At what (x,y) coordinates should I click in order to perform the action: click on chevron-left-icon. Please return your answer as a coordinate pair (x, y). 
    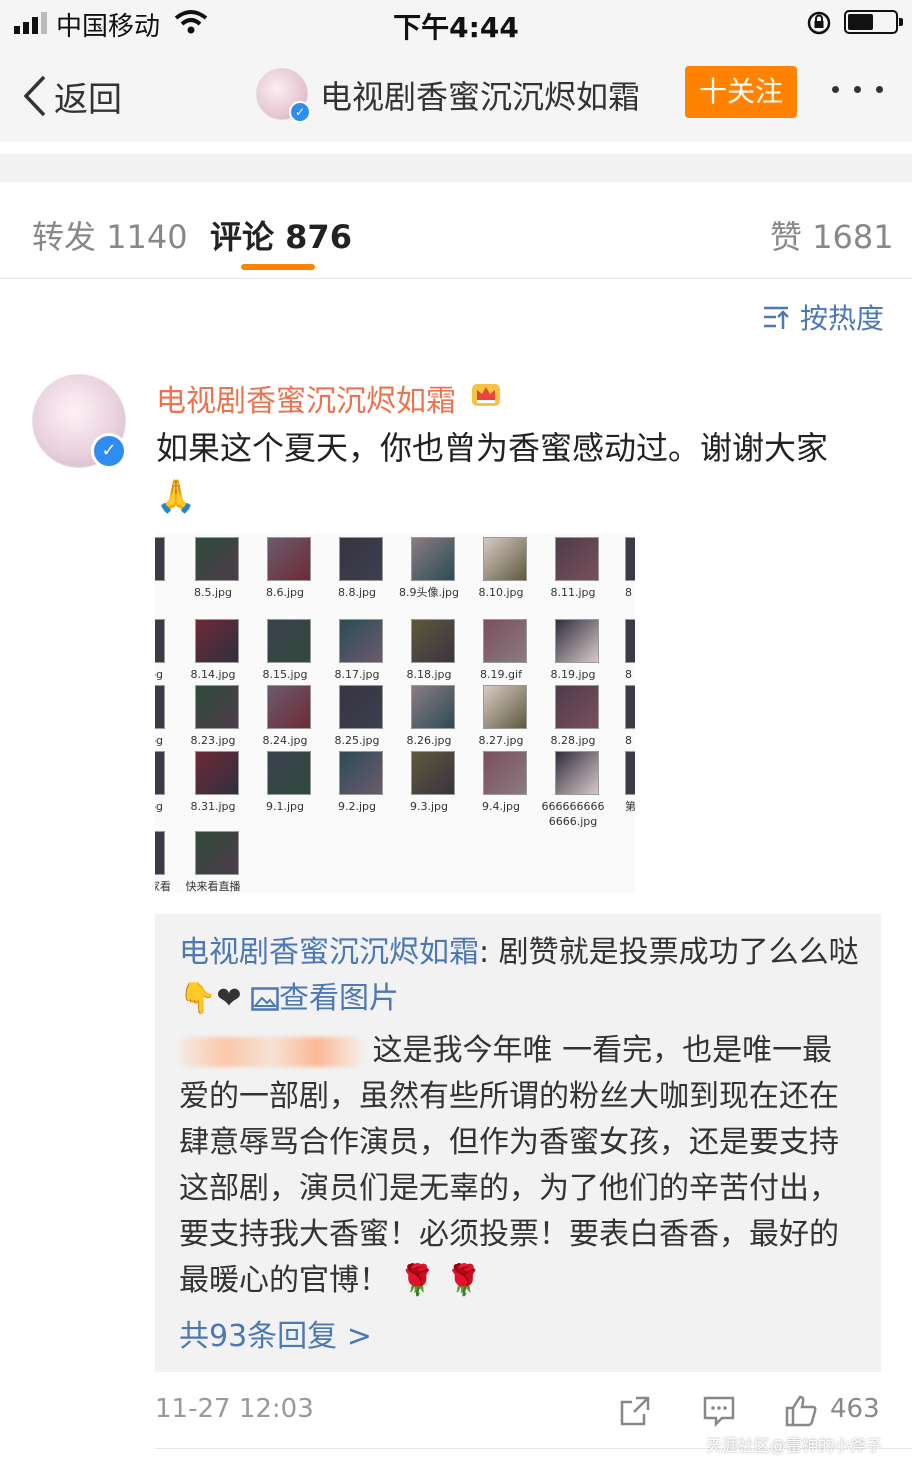
    Looking at the image, I should click on (34, 96).